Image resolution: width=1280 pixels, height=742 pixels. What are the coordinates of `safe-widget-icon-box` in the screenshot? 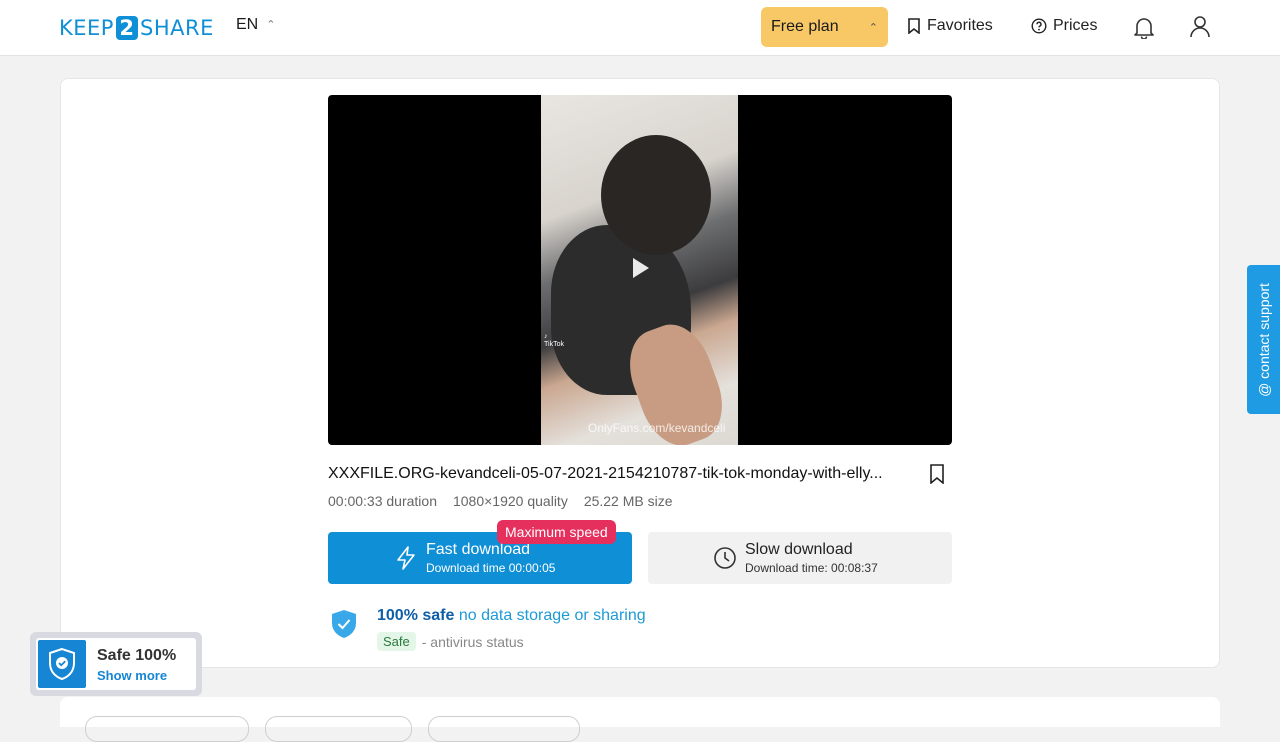 It's located at (62, 664).